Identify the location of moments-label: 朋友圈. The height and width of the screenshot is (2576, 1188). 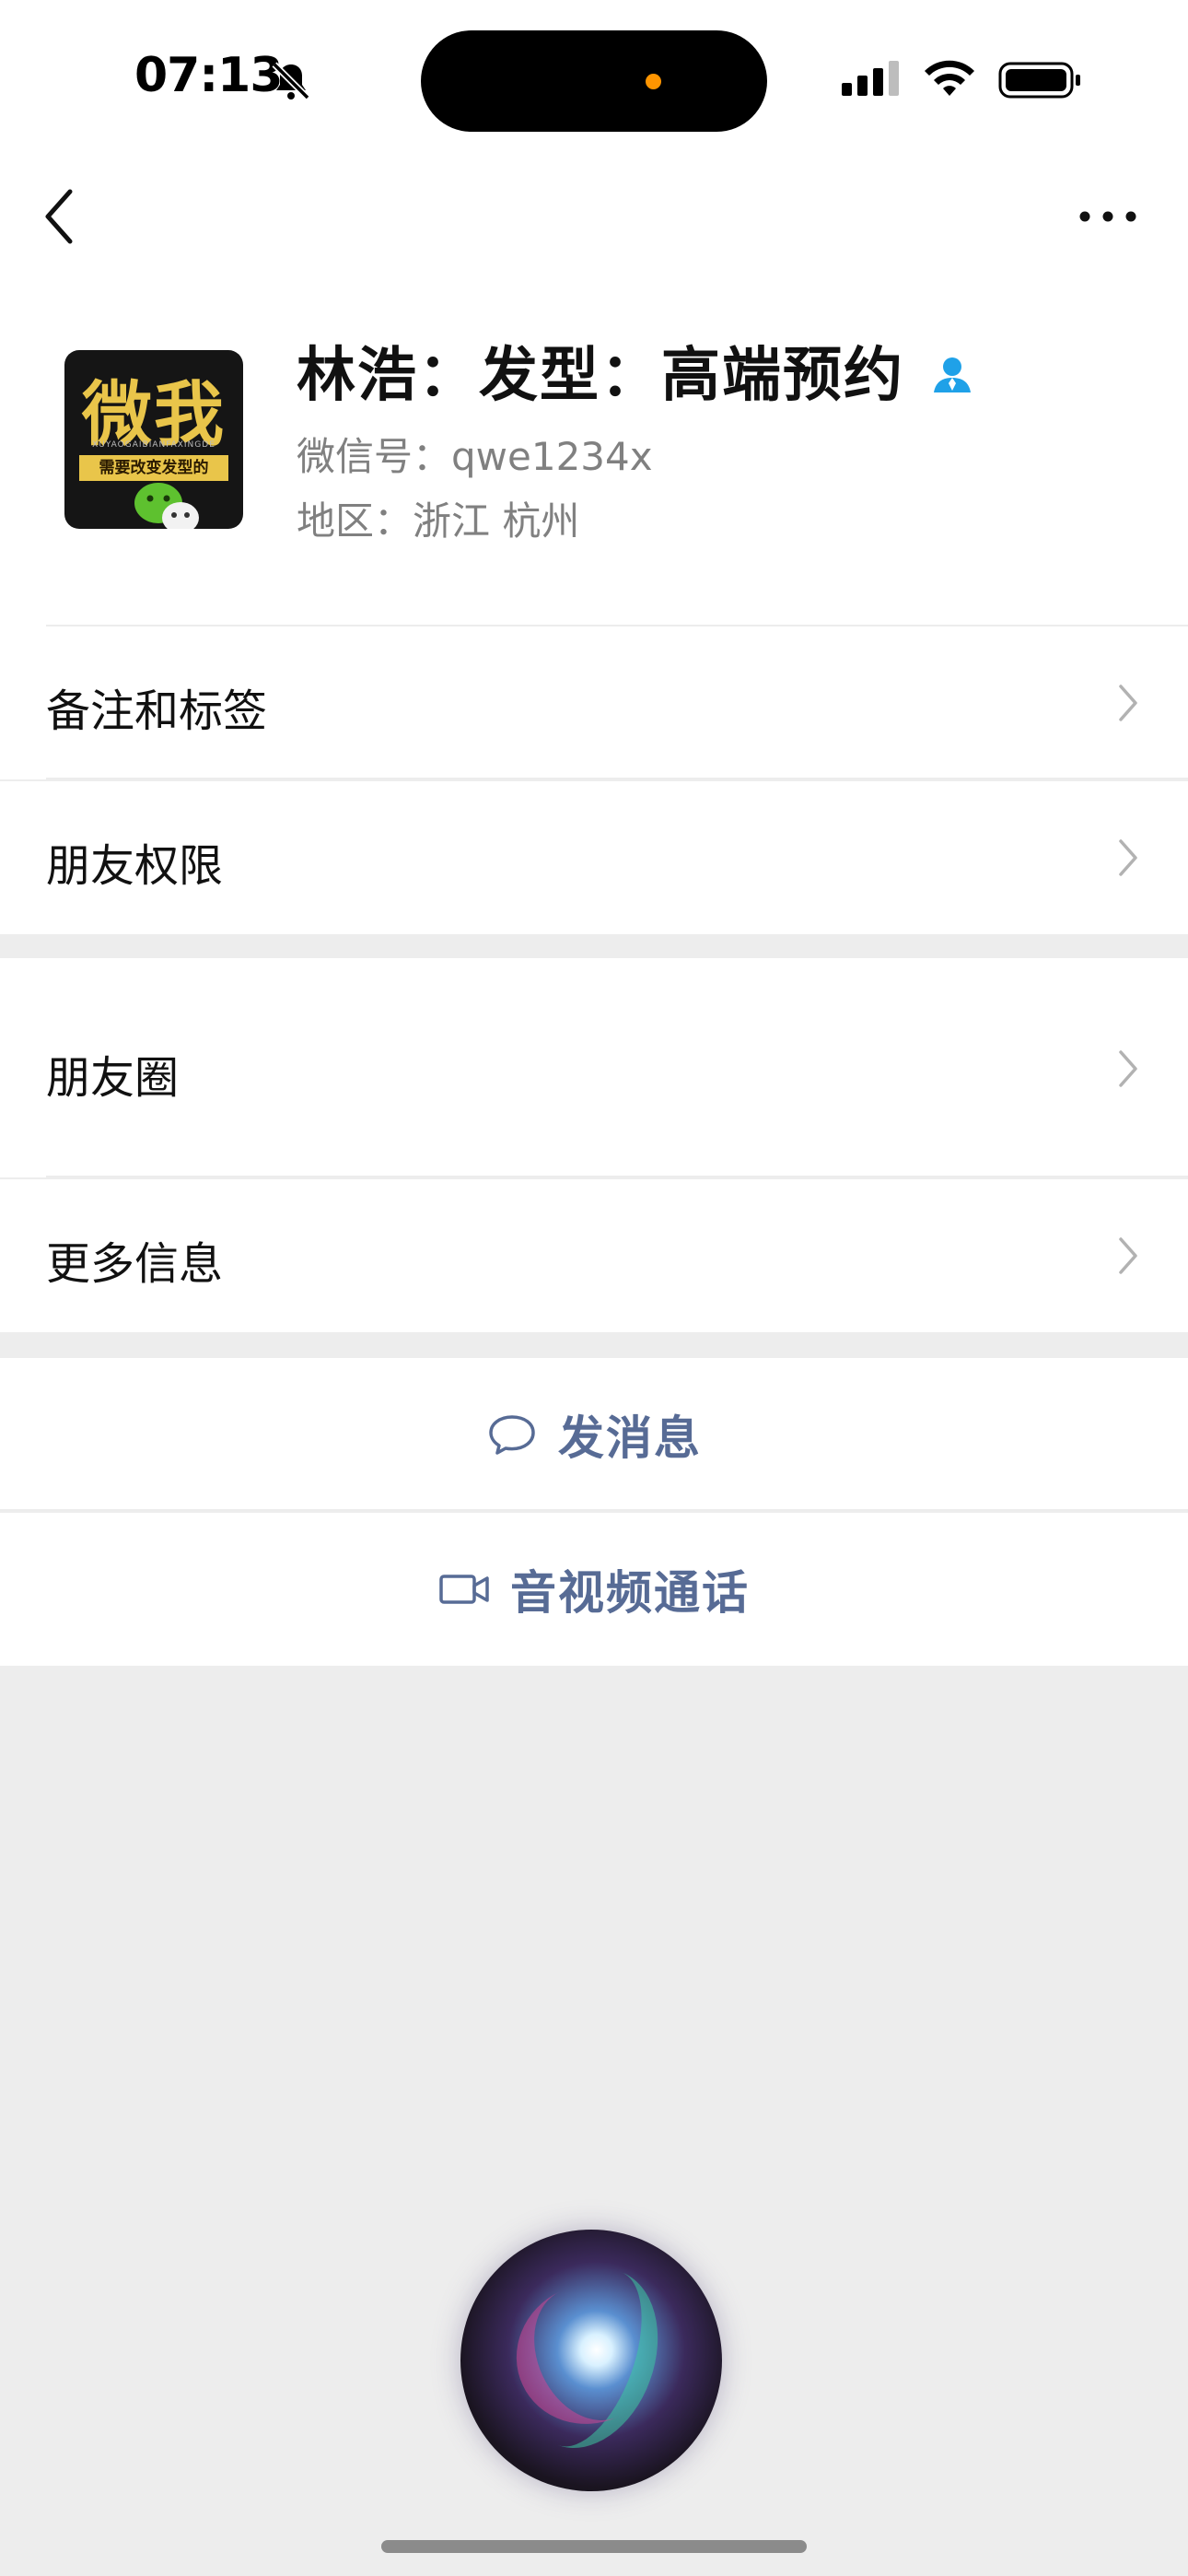
(113, 1078).